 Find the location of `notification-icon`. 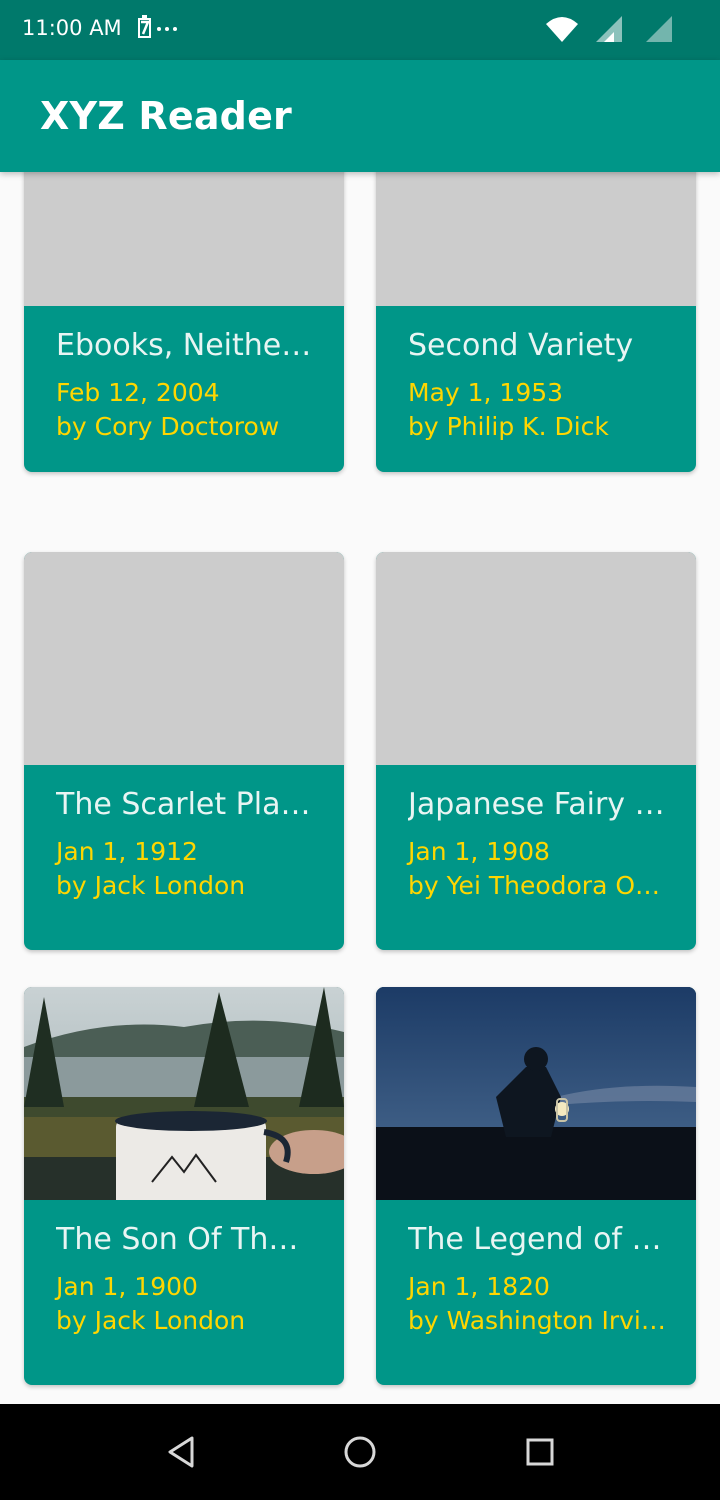

notification-icon is located at coordinates (160, 30).